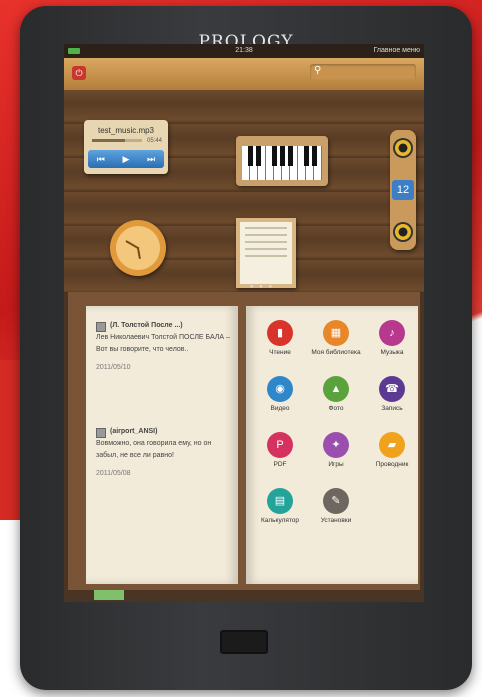 Image resolution: width=482 pixels, height=697 pixels. I want to click on app-label: Музыка, so click(392, 352).